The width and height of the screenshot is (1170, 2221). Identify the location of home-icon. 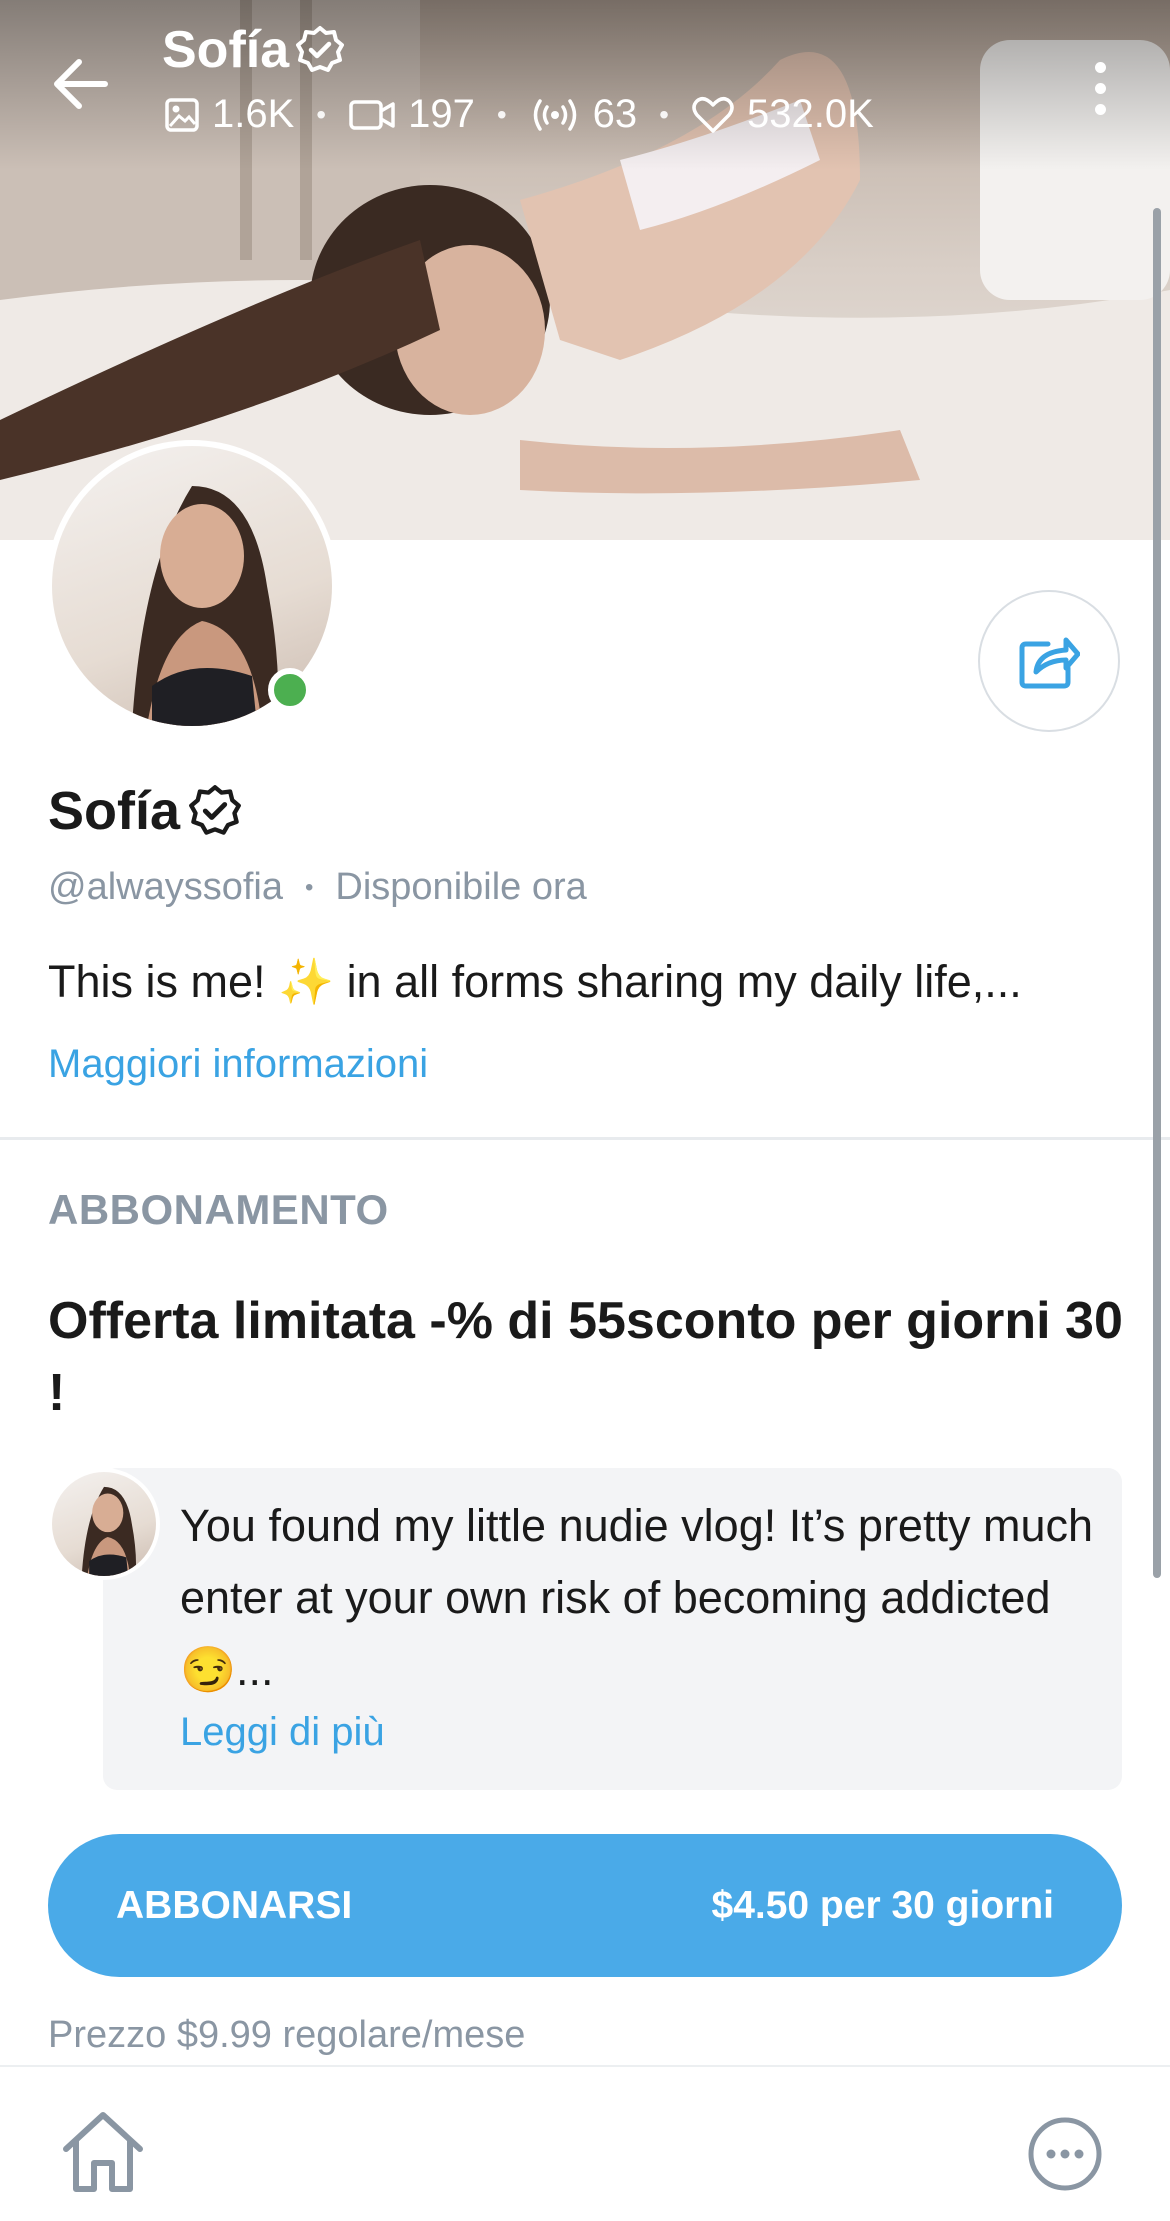
(103, 2152).